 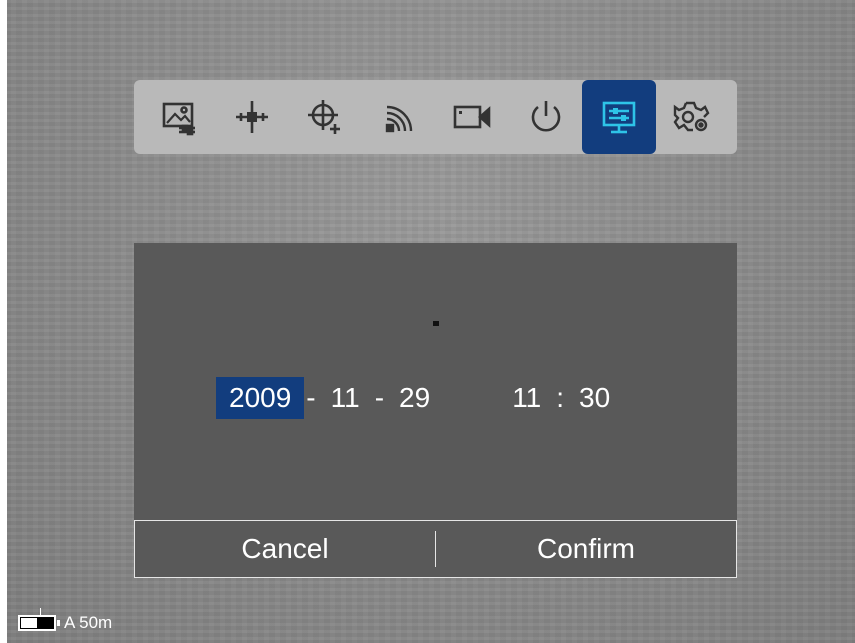 What do you see at coordinates (3, 321) in the screenshot?
I see `screen-edge` at bounding box center [3, 321].